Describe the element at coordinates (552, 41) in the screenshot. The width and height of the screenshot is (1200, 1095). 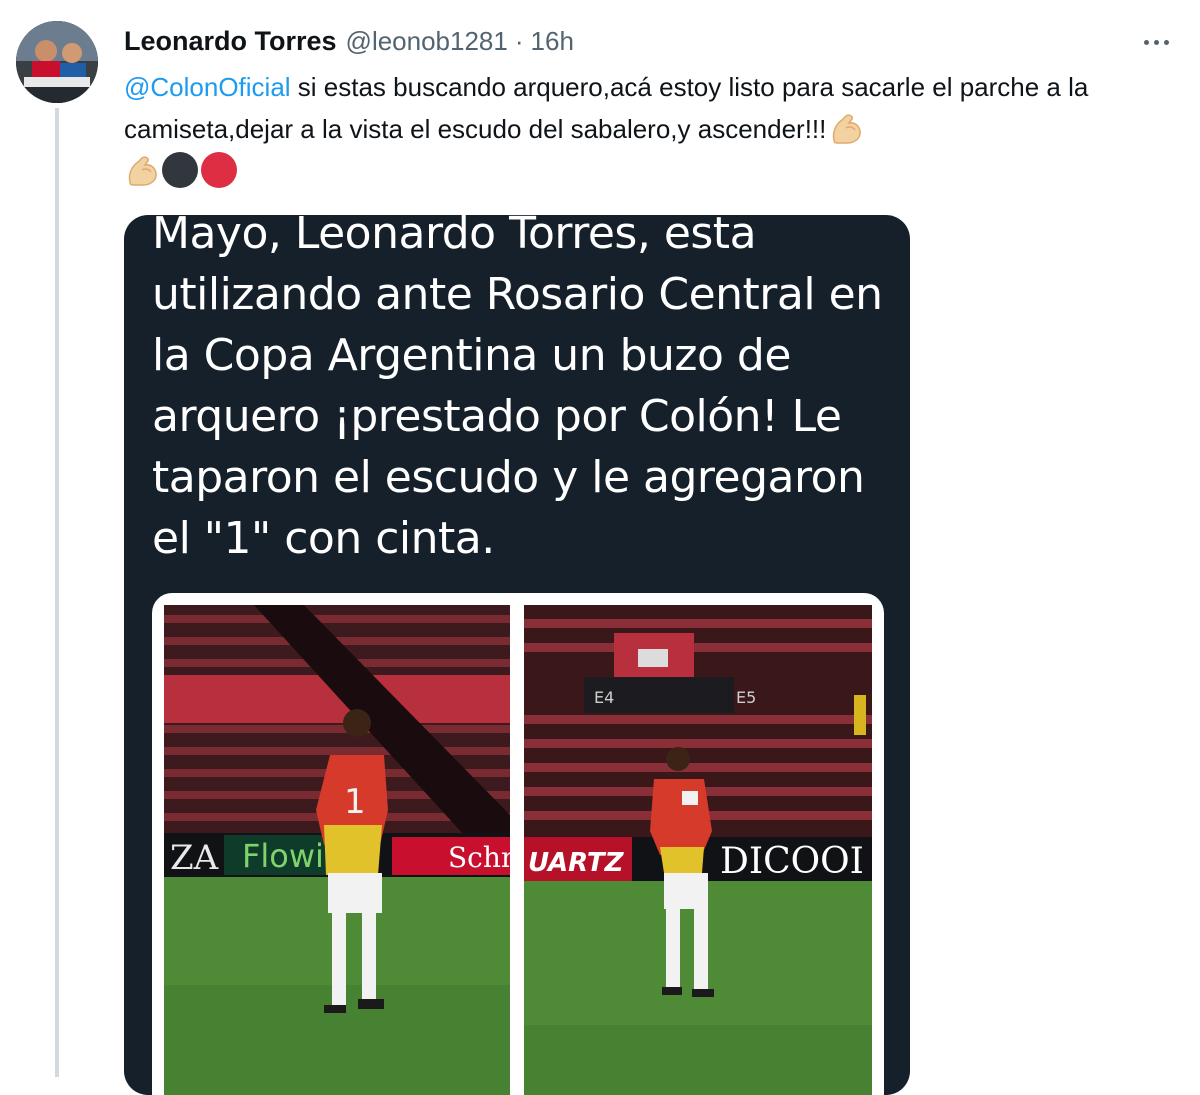
I see `tweet-timestamp: 16h` at that location.